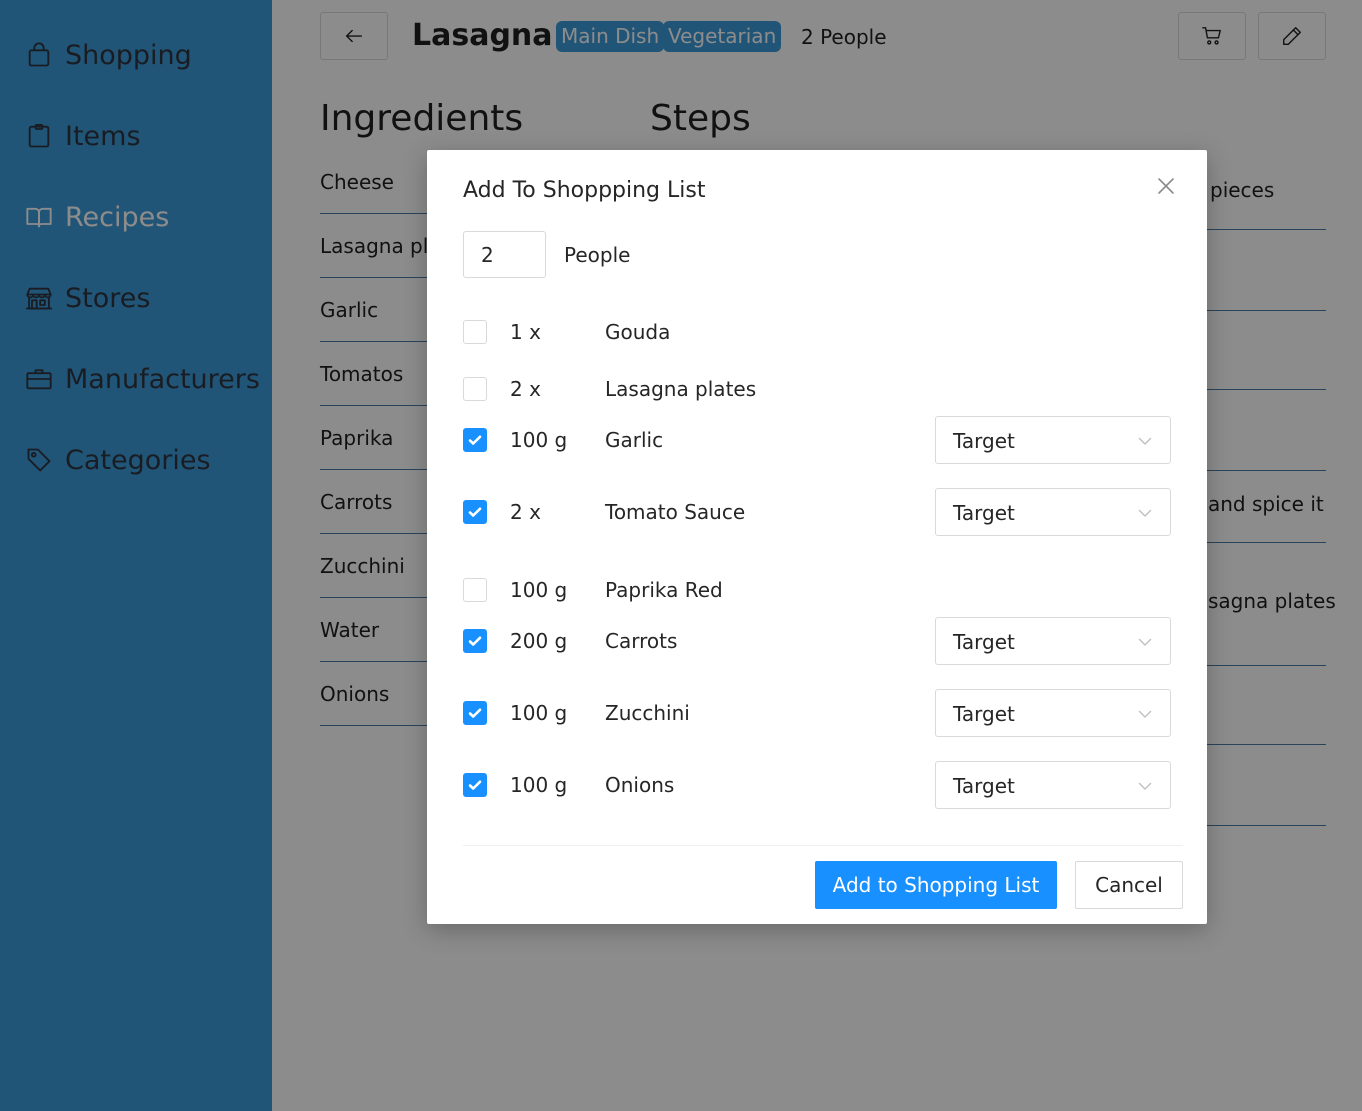 The image size is (1362, 1111). Describe the element at coordinates (817, 641) in the screenshot. I see `shopping-item-row: 200 g Carrots Target` at that location.